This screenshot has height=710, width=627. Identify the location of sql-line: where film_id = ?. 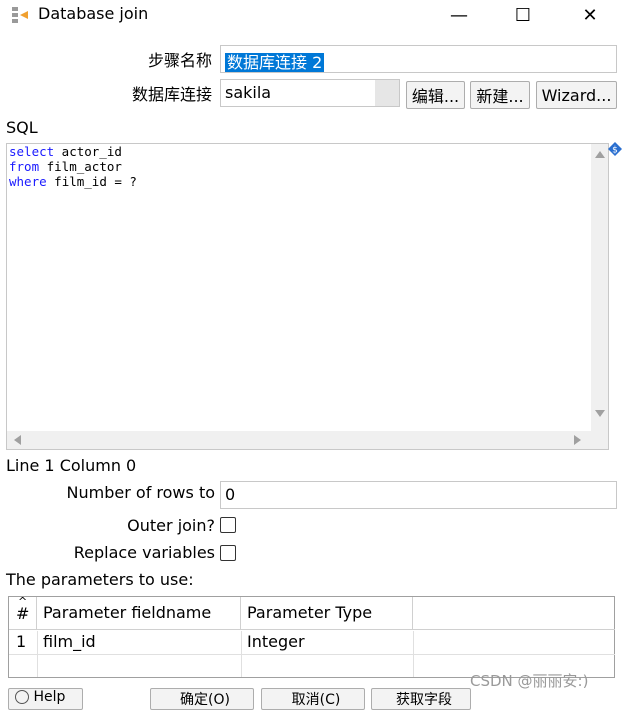
(73, 181).